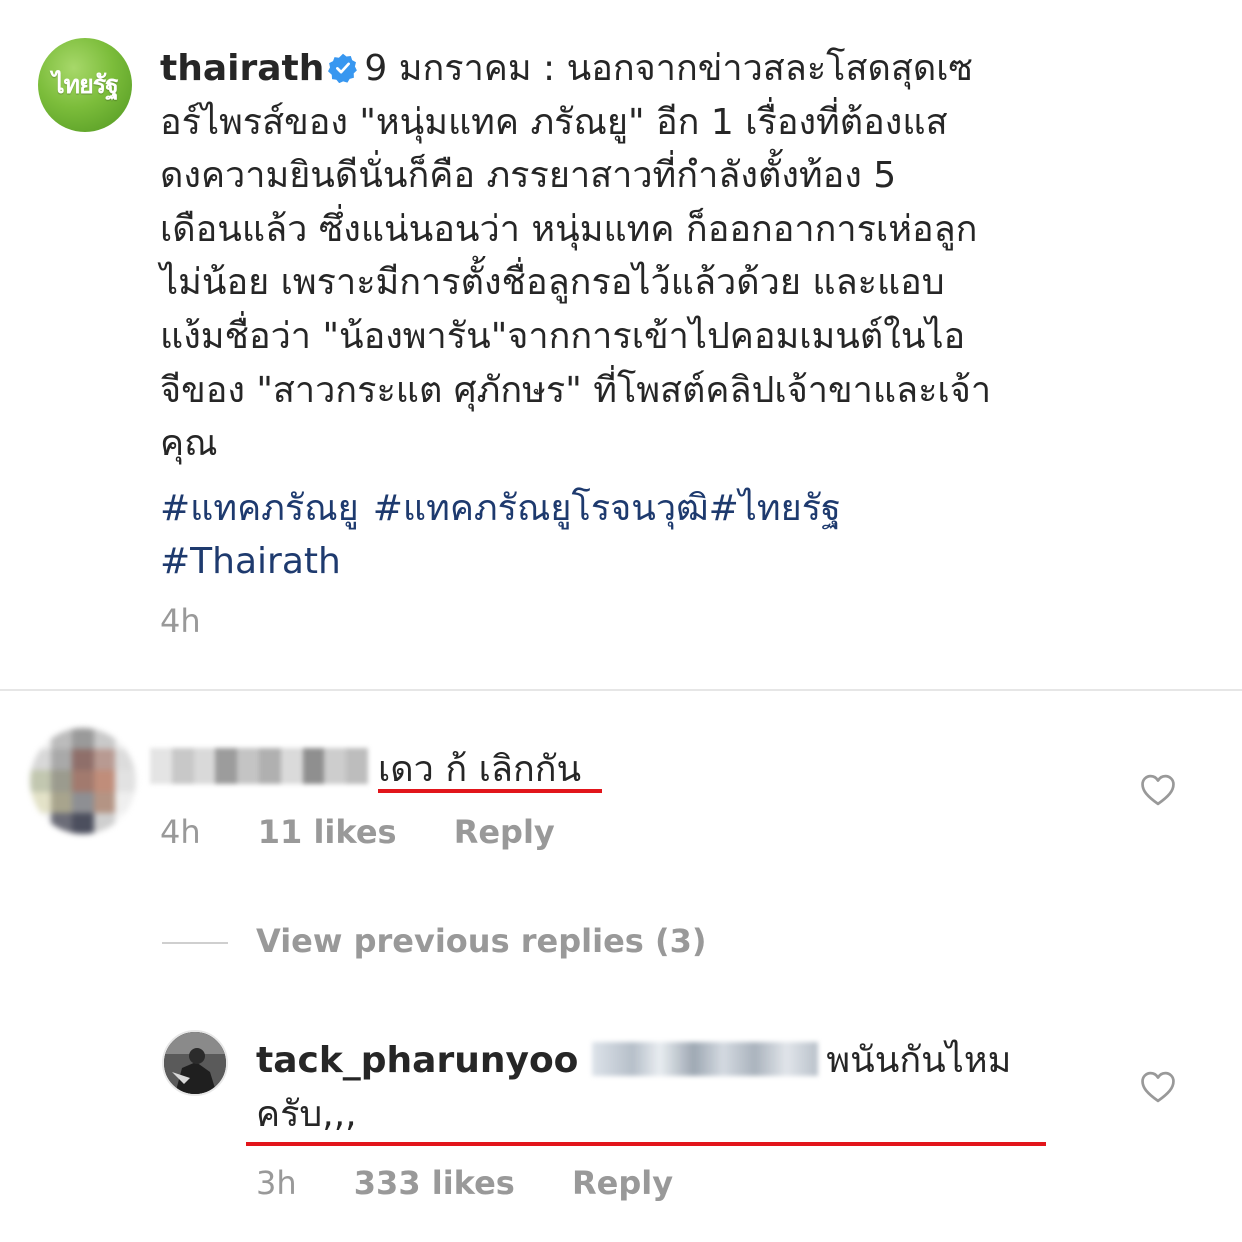  I want to click on avatar-photo, so click(195, 1063).